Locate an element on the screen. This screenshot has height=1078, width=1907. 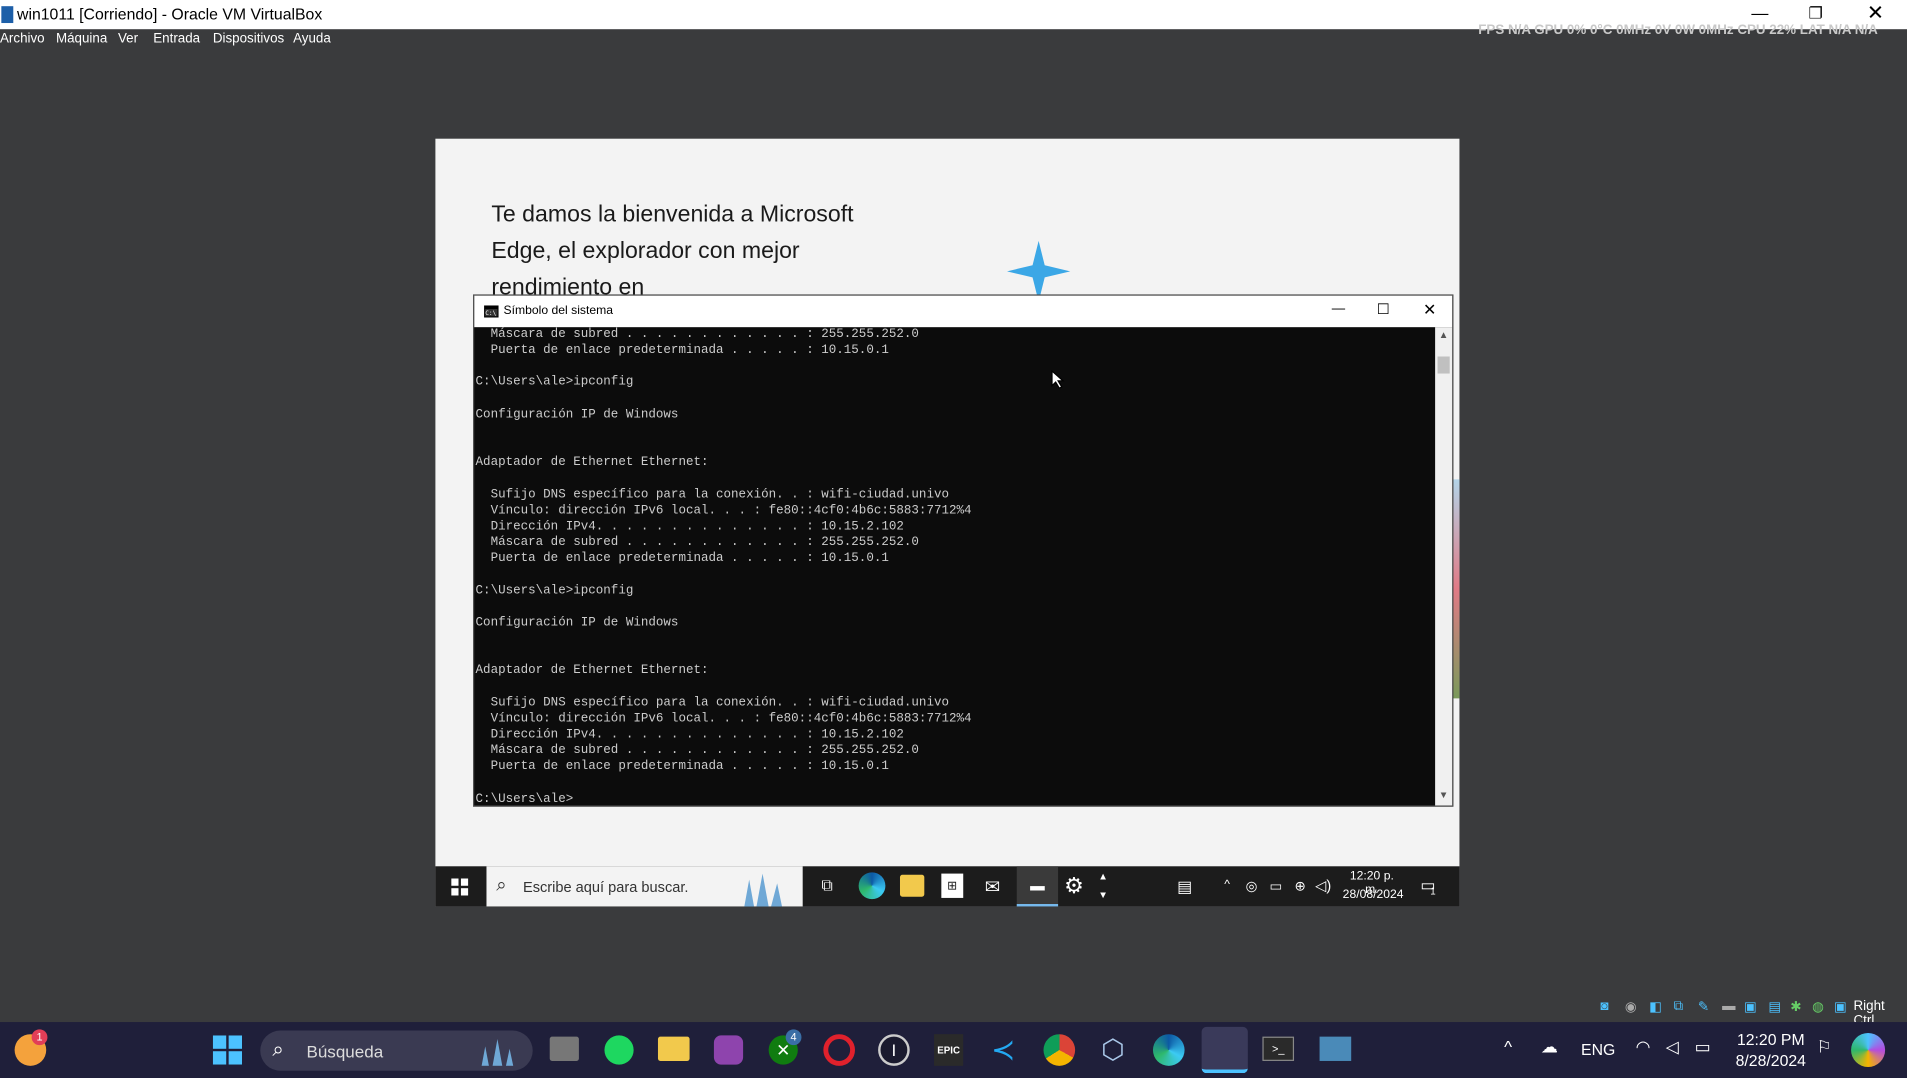
edge-taskbar-icon is located at coordinates (872, 886).